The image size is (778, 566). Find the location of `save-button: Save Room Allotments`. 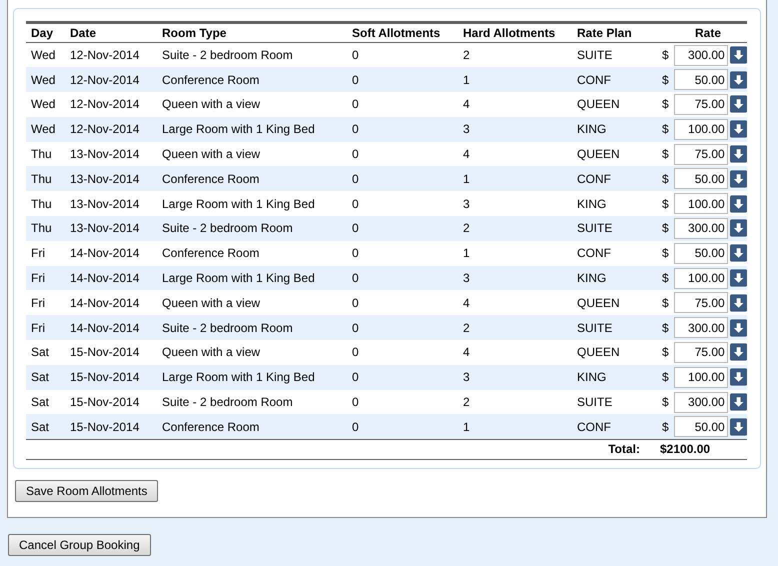

save-button: Save Room Allotments is located at coordinates (86, 491).